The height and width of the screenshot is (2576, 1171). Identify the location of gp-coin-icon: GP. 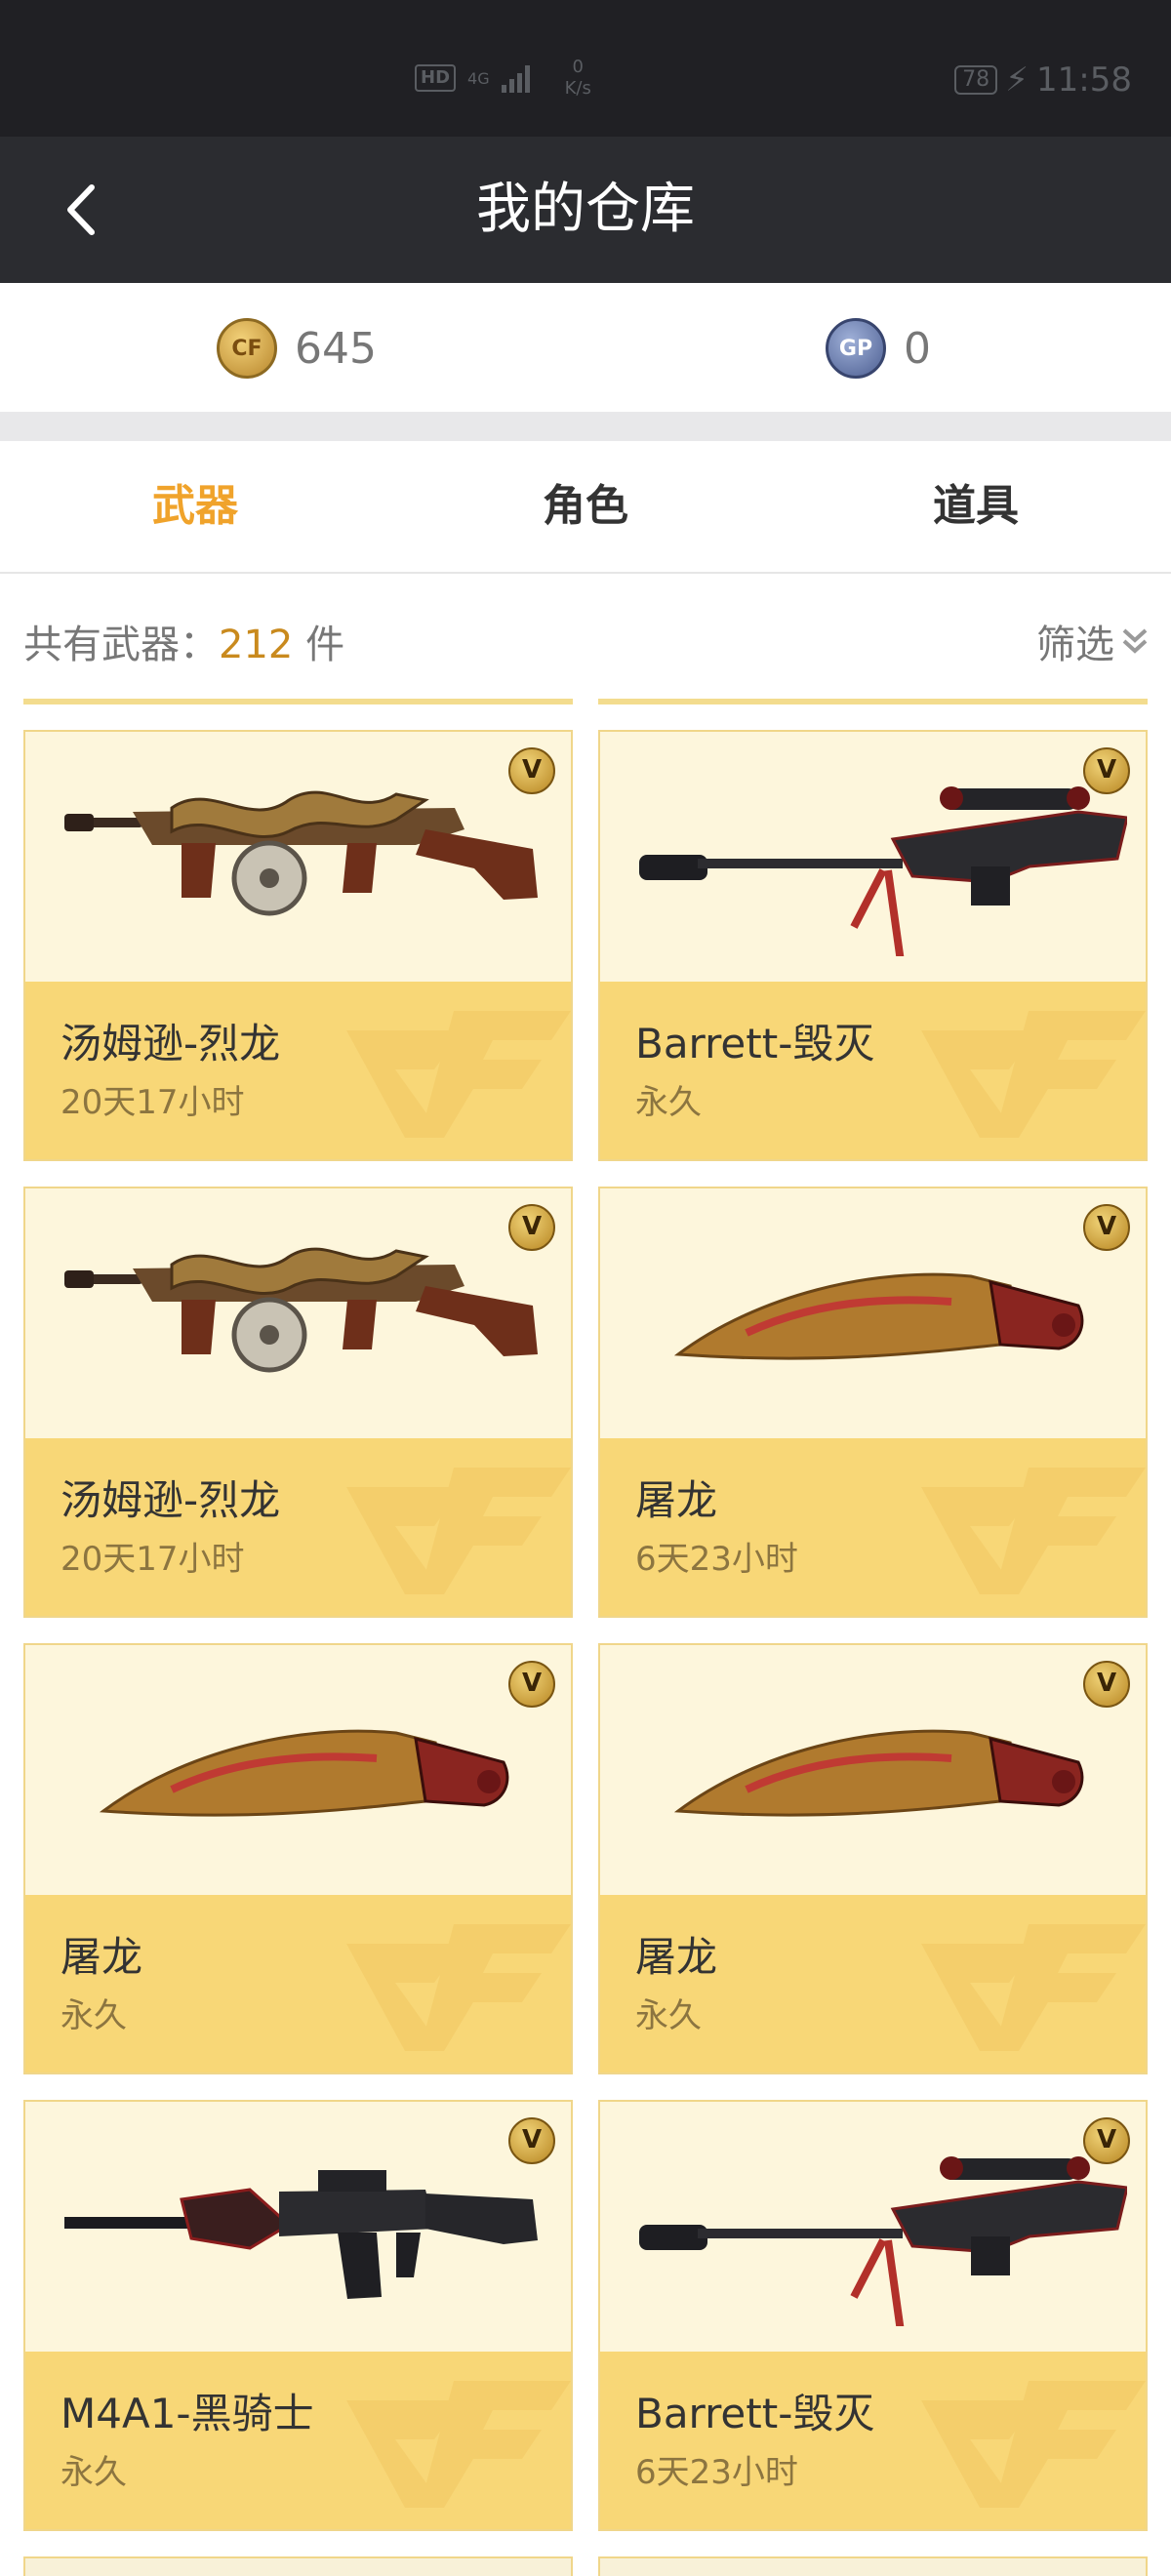
(856, 348).